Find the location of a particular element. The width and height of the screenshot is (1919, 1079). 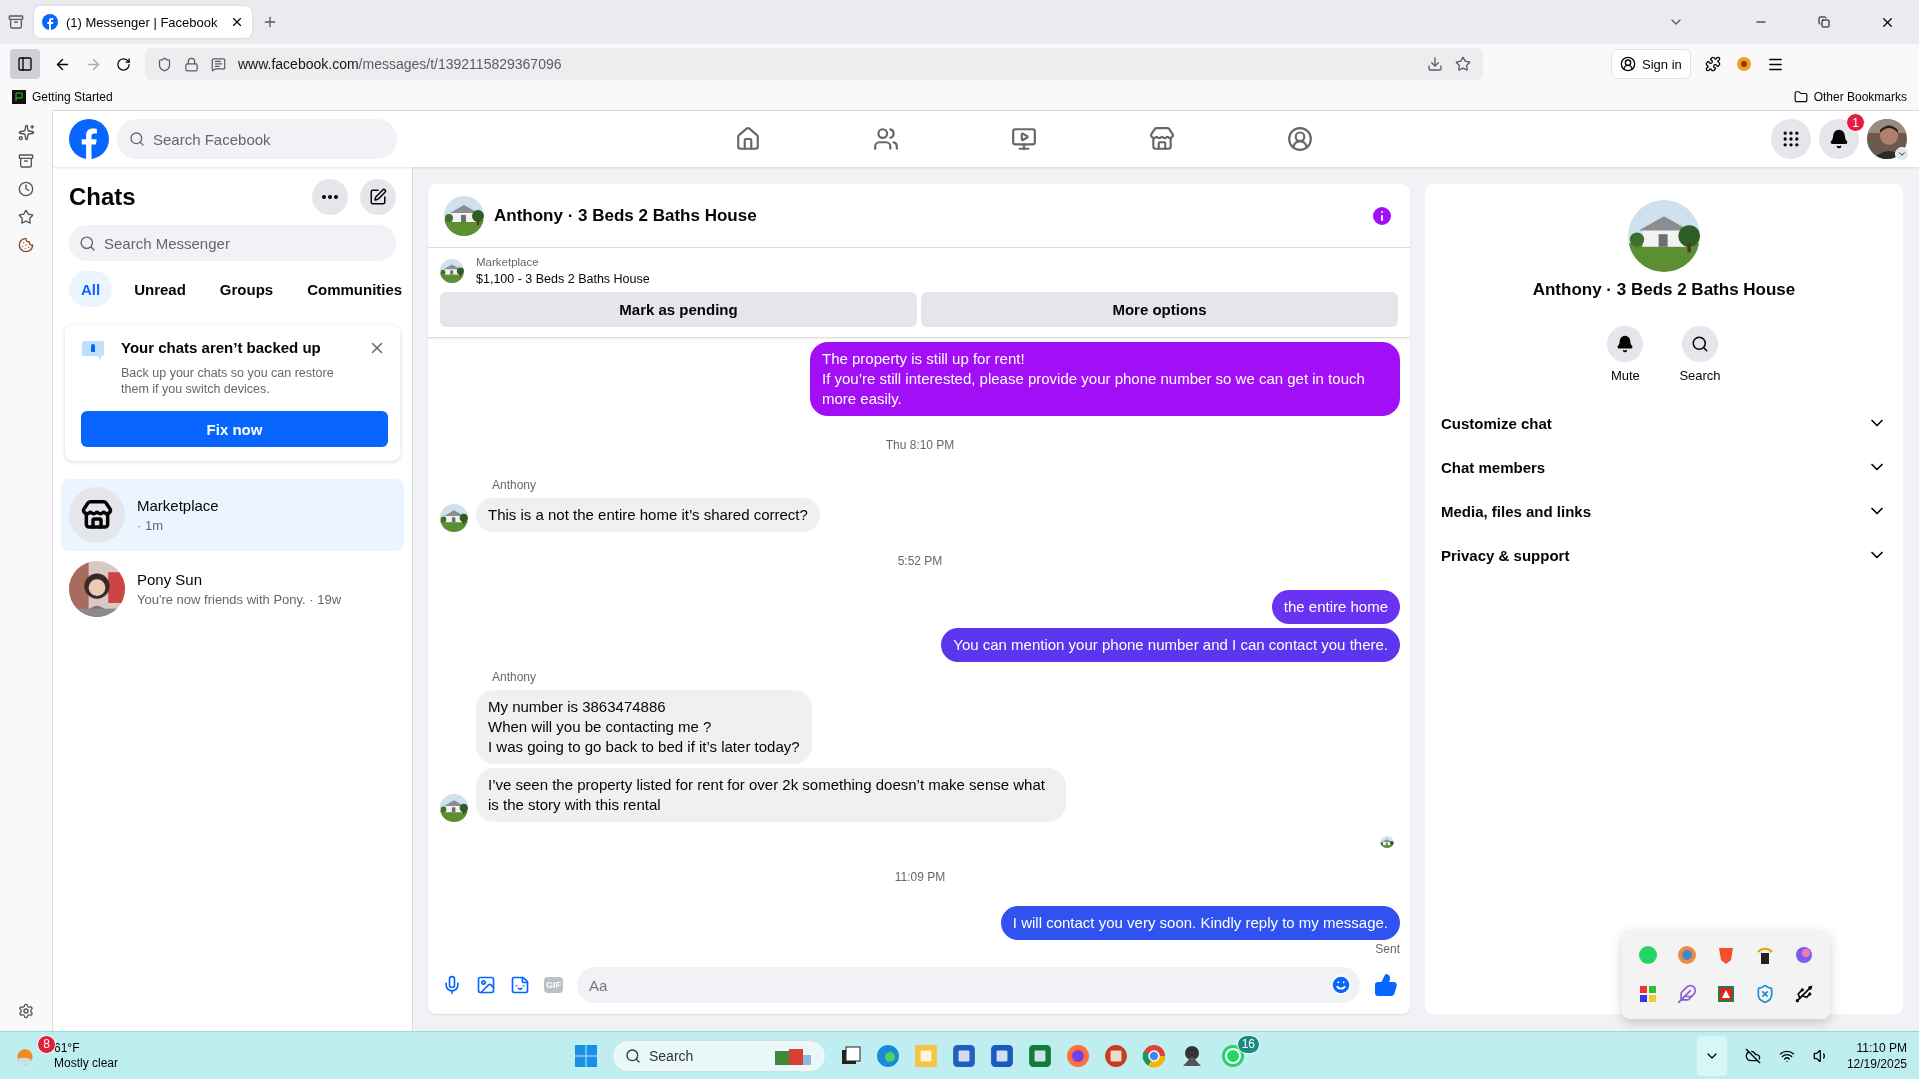

compose-button is located at coordinates (378, 197).